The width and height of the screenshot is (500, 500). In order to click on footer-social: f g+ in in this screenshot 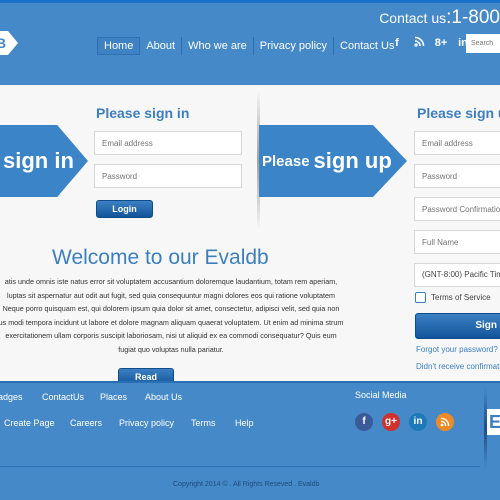, I will do `click(404, 422)`.